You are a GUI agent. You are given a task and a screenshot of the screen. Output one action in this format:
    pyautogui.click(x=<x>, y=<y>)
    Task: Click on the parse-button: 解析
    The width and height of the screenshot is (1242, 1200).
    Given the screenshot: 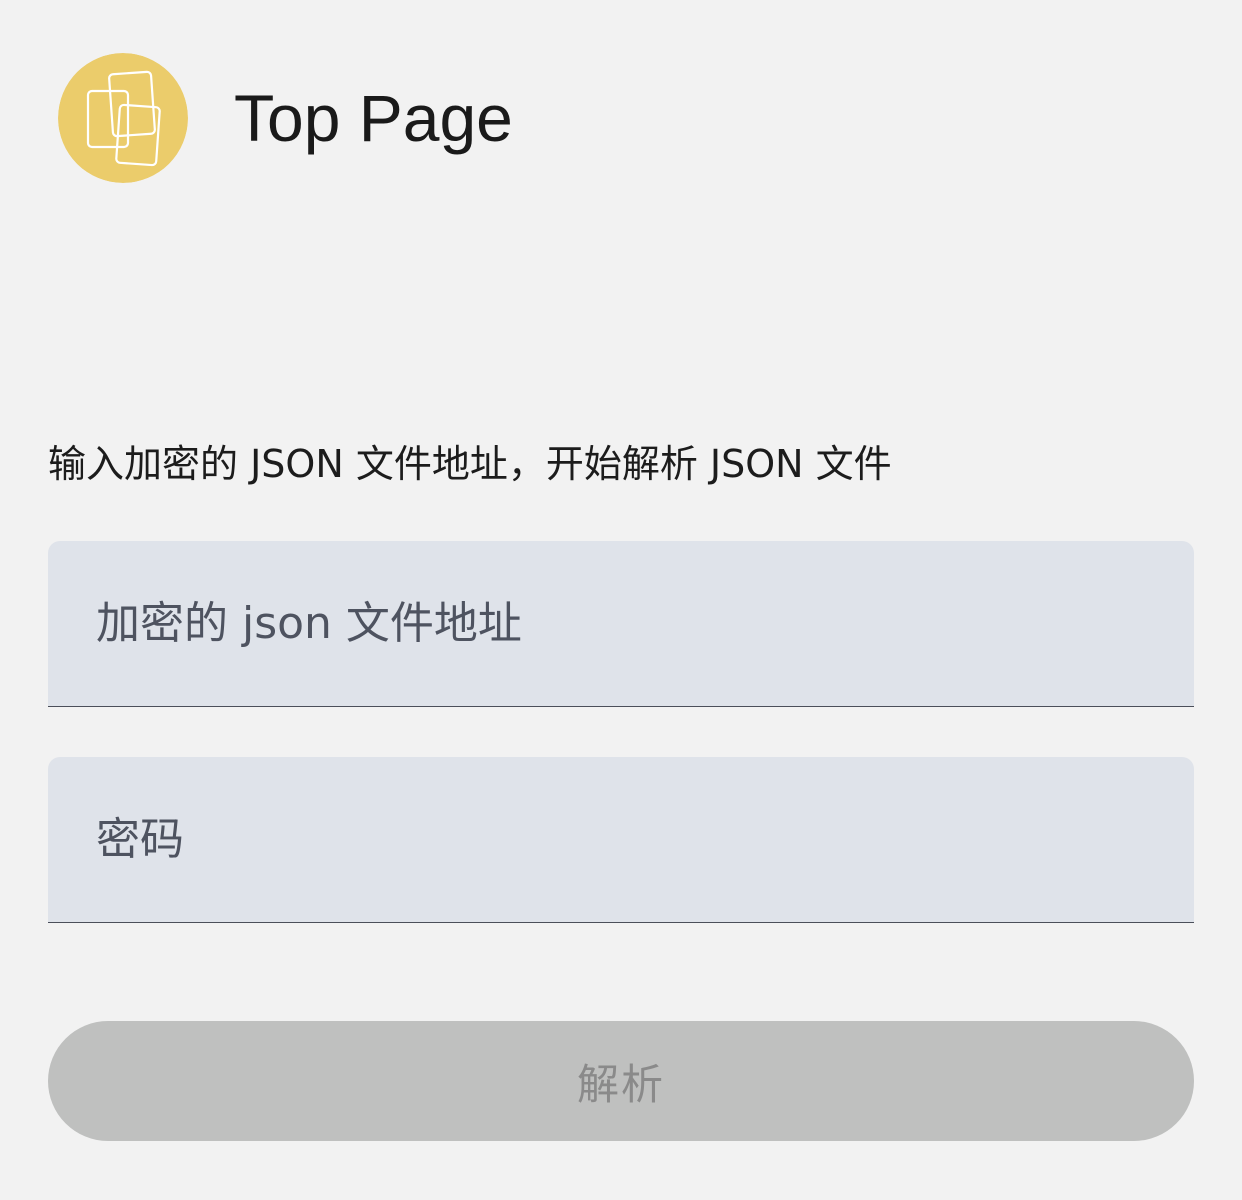 What is the action you would take?
    pyautogui.click(x=621, y=1081)
    